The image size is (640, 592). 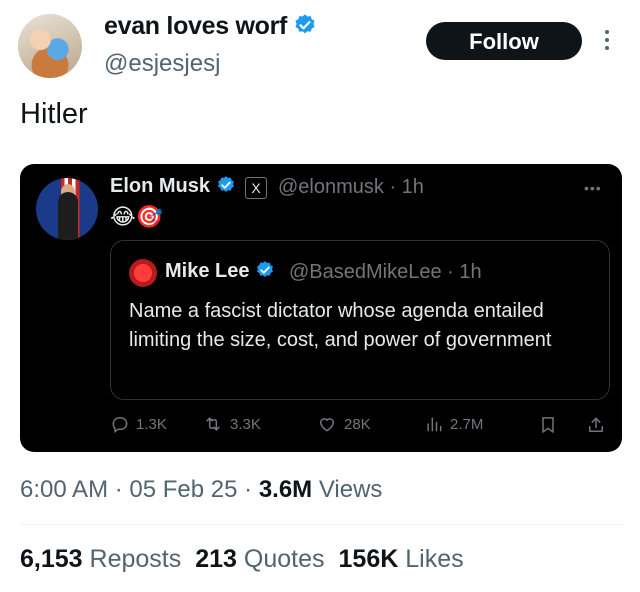 I want to click on embedded-like-action: 28K, so click(x=343, y=424).